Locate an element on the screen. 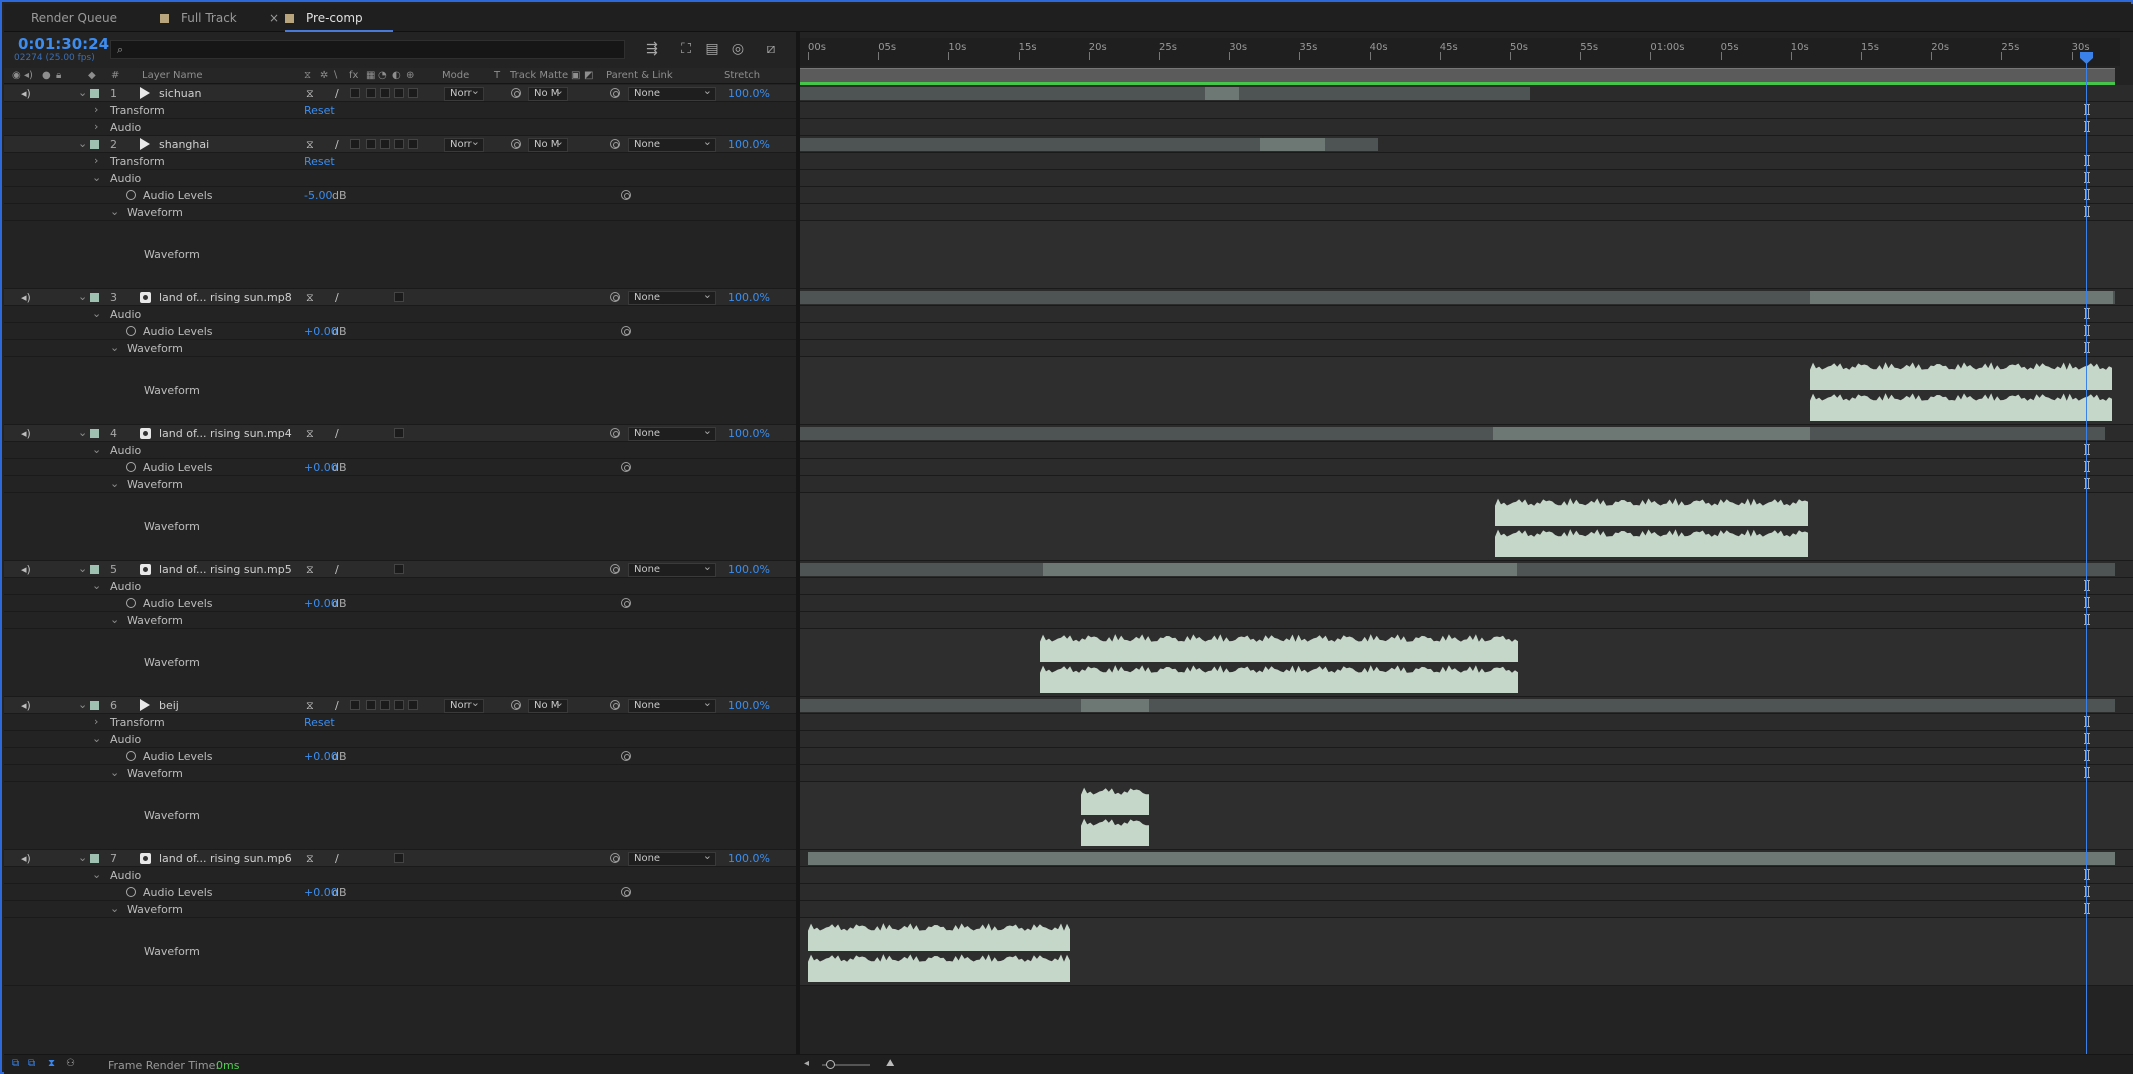 This screenshot has width=2133, height=1074. audio-levels-value: -5.00 is located at coordinates (318, 195).